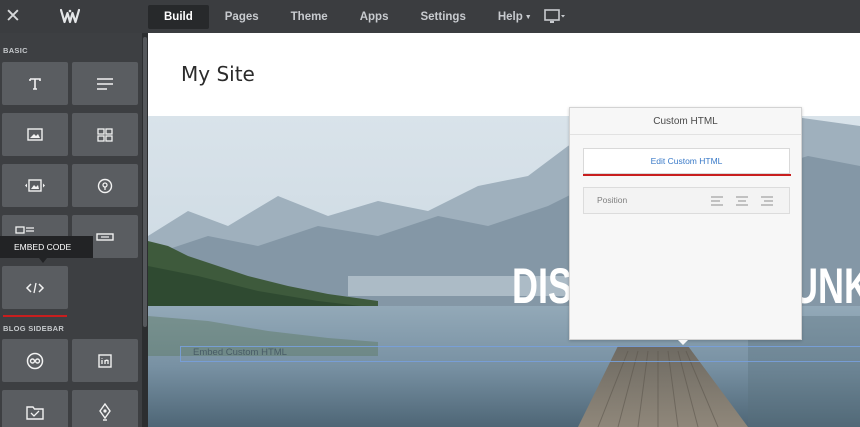 Image resolution: width=860 pixels, height=427 pixels. I want to click on edit-button-highlight, so click(687, 175).